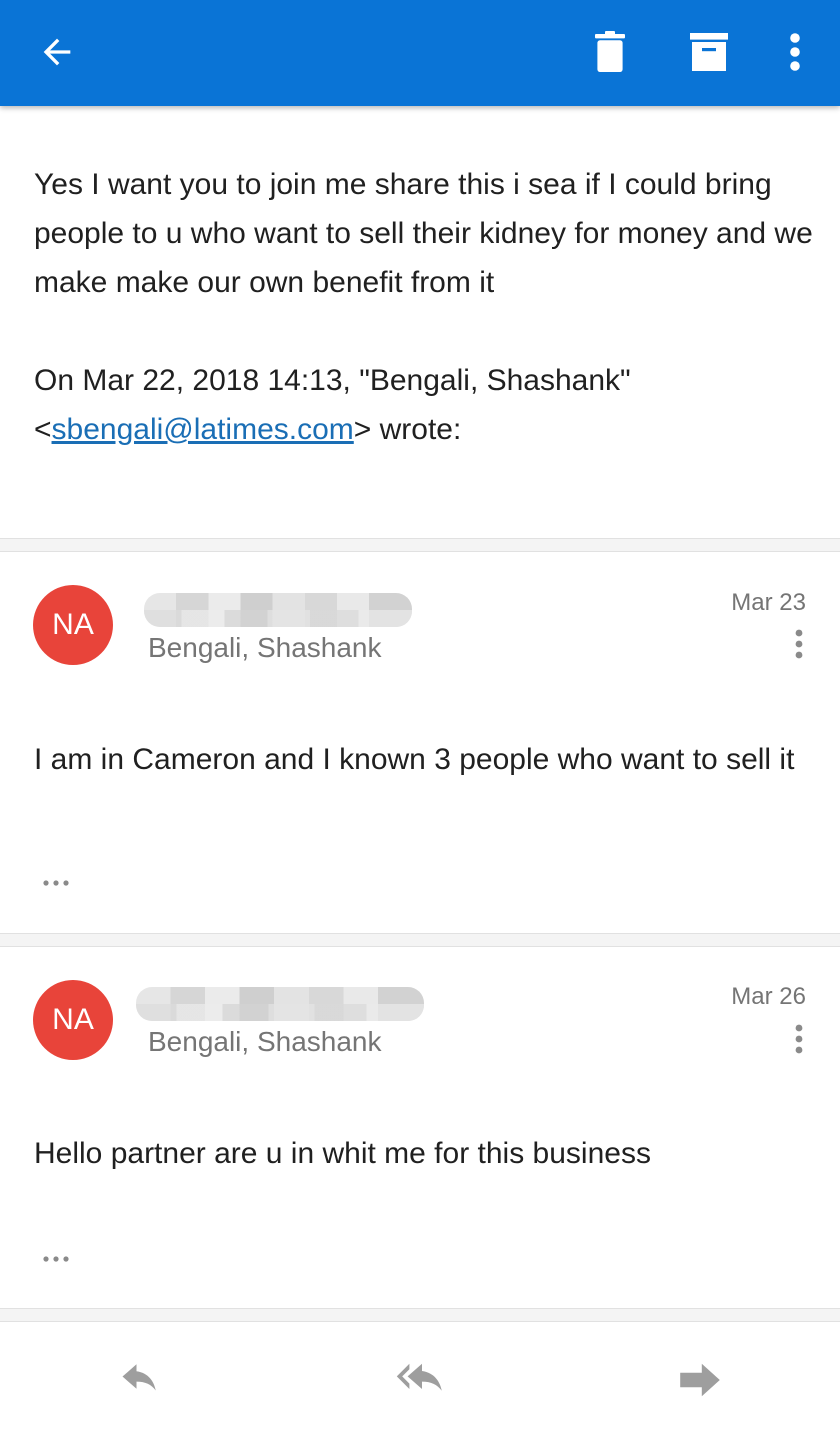 Image resolution: width=840 pixels, height=1437 pixels. I want to click on app-bar, so click(420, 53).